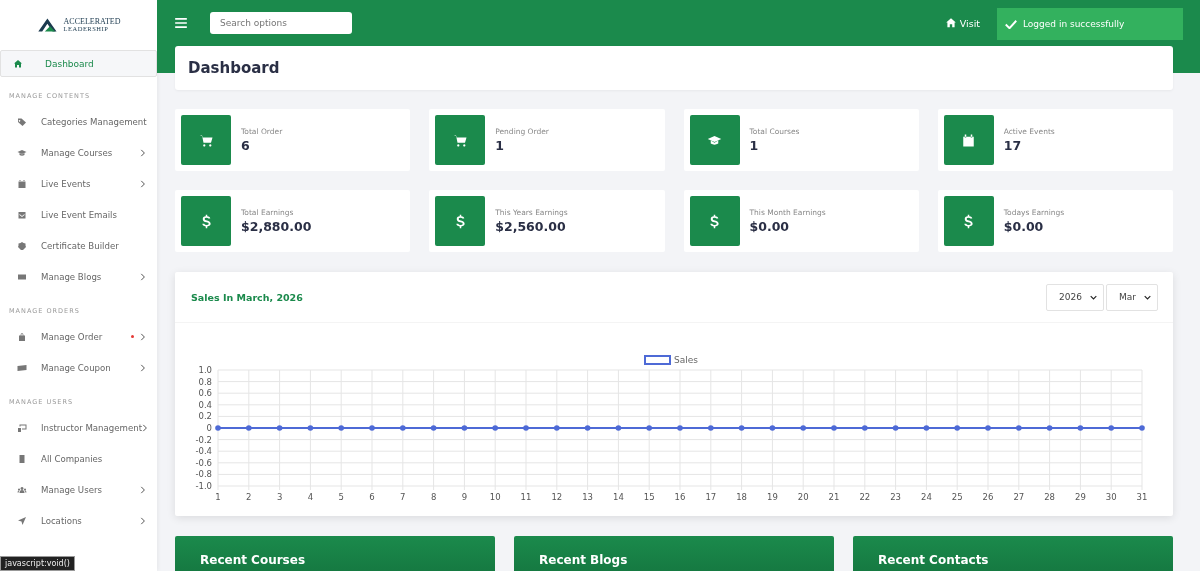 This screenshot has width=1200, height=571. What do you see at coordinates (203, 439) in the screenshot?
I see `y-tick-label: -0.2` at bounding box center [203, 439].